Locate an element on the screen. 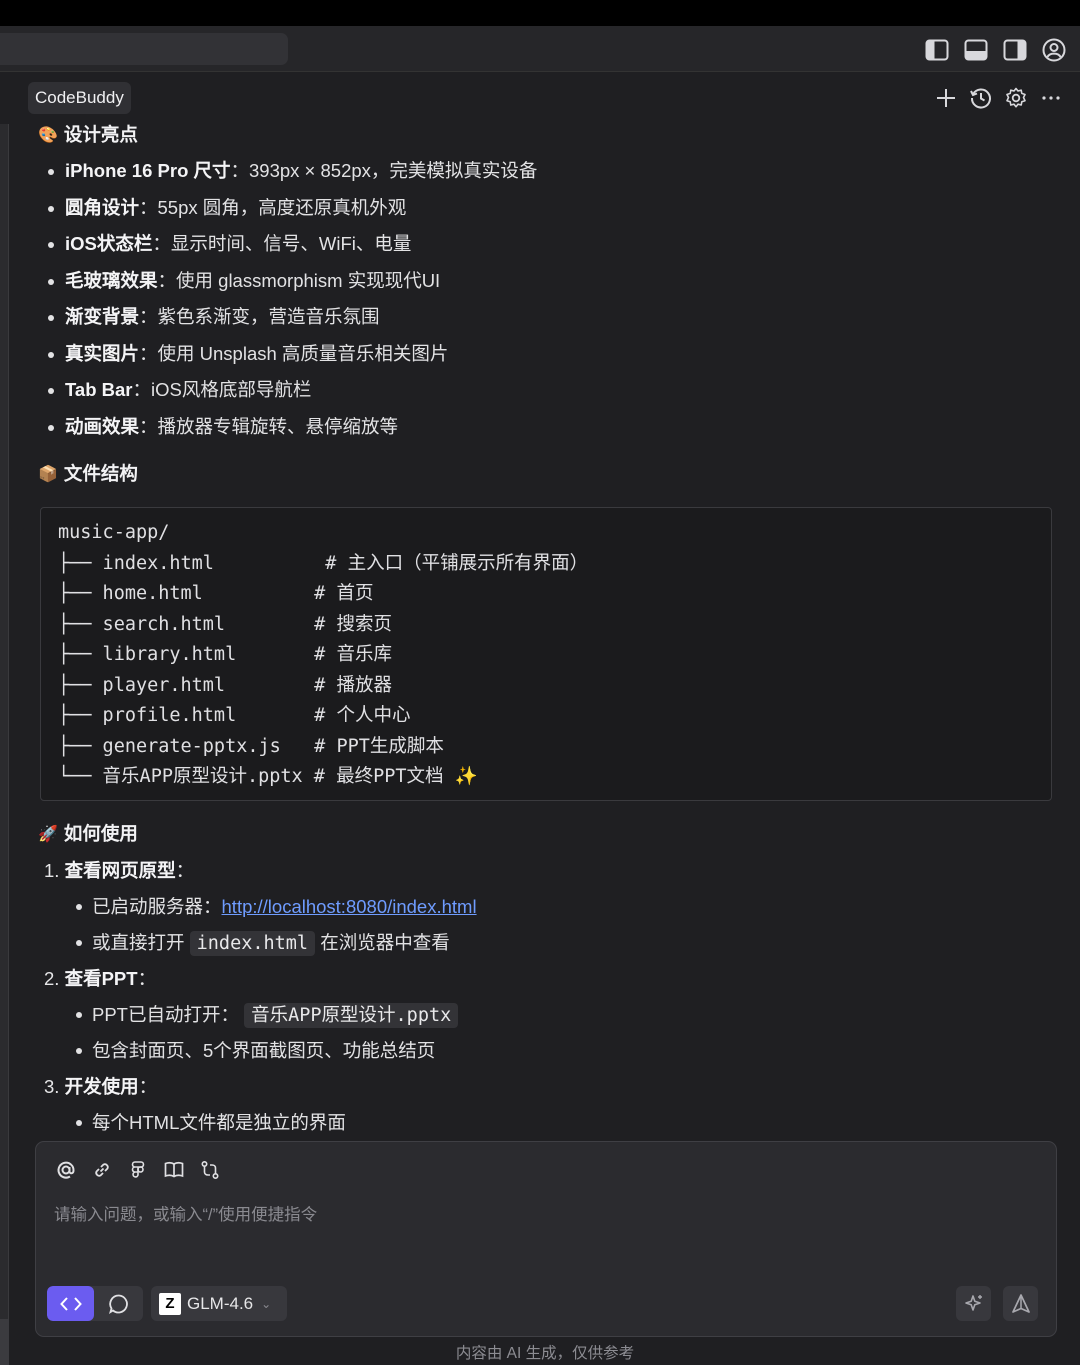 This screenshot has width=1080, height=1365. code-line: └── 音乐APP原型设计.pptx # 最终PPT文档 ✨ is located at coordinates (268, 776).